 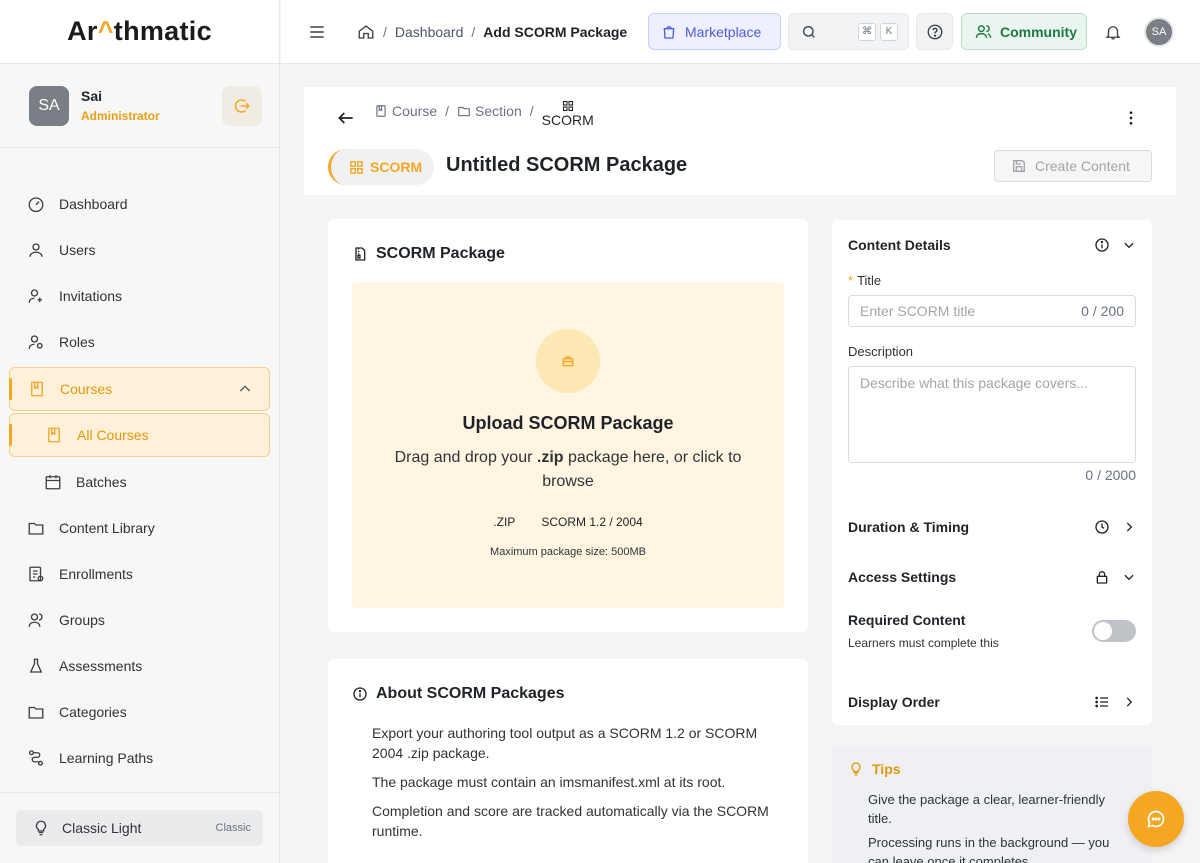 What do you see at coordinates (848, 31) in the screenshot?
I see `search-button: ⌘ K` at bounding box center [848, 31].